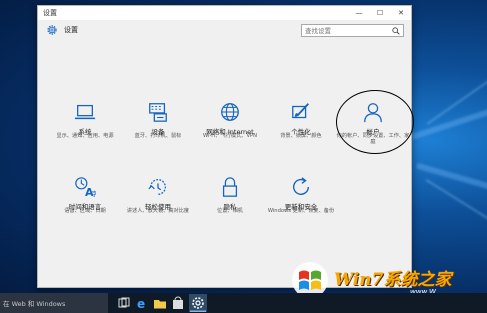 The width and height of the screenshot is (487, 313). I want to click on file-explorer-icon, so click(160, 303).